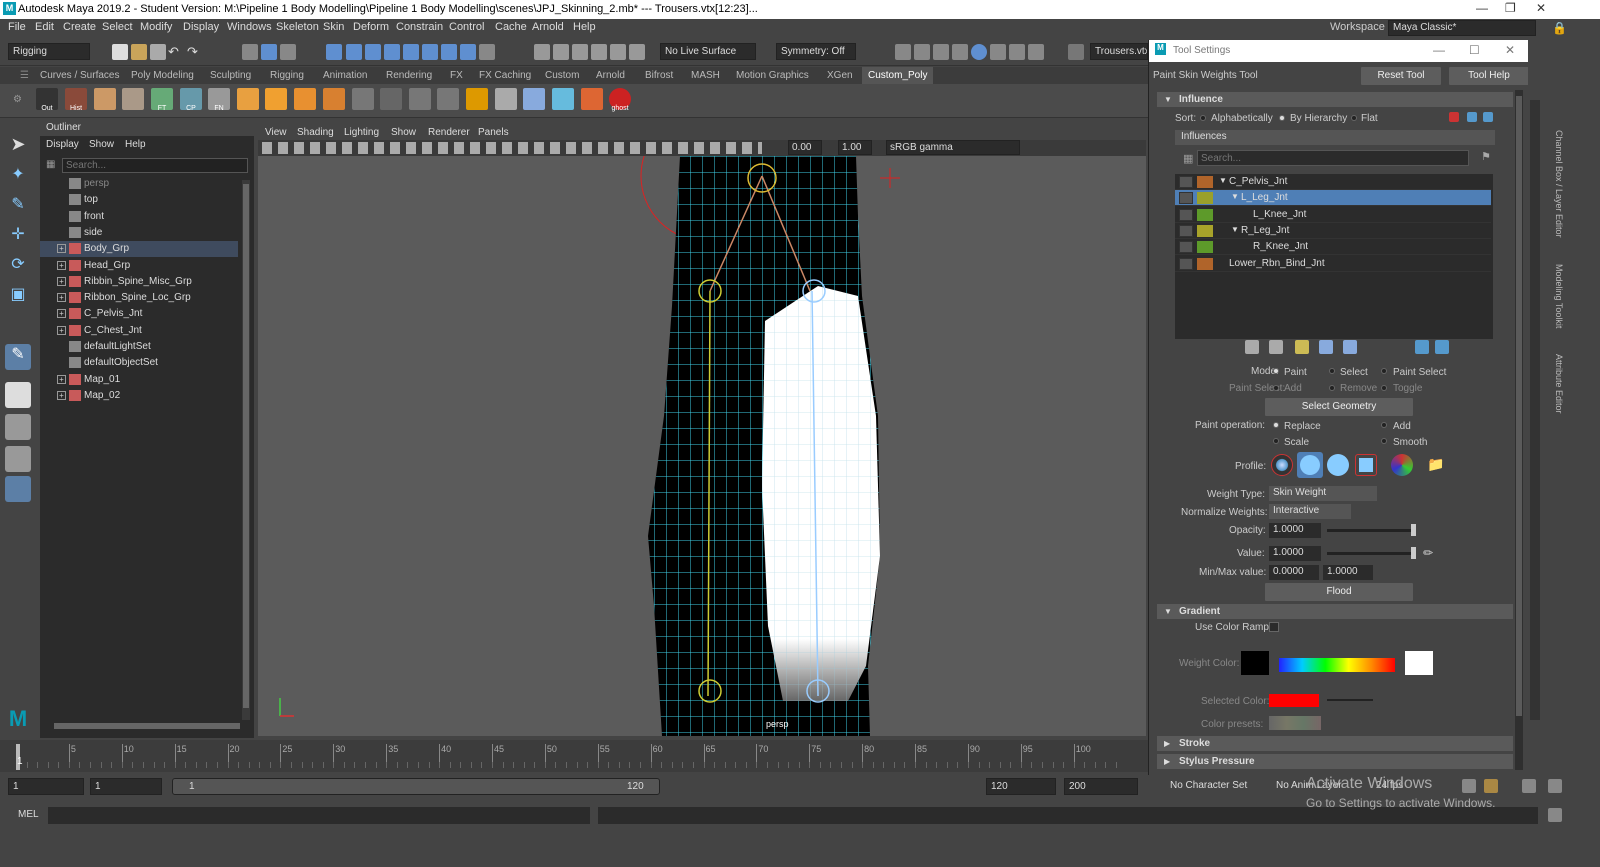 This screenshot has width=1600, height=867. What do you see at coordinates (466, 27) in the screenshot?
I see `menu-control: Control` at bounding box center [466, 27].